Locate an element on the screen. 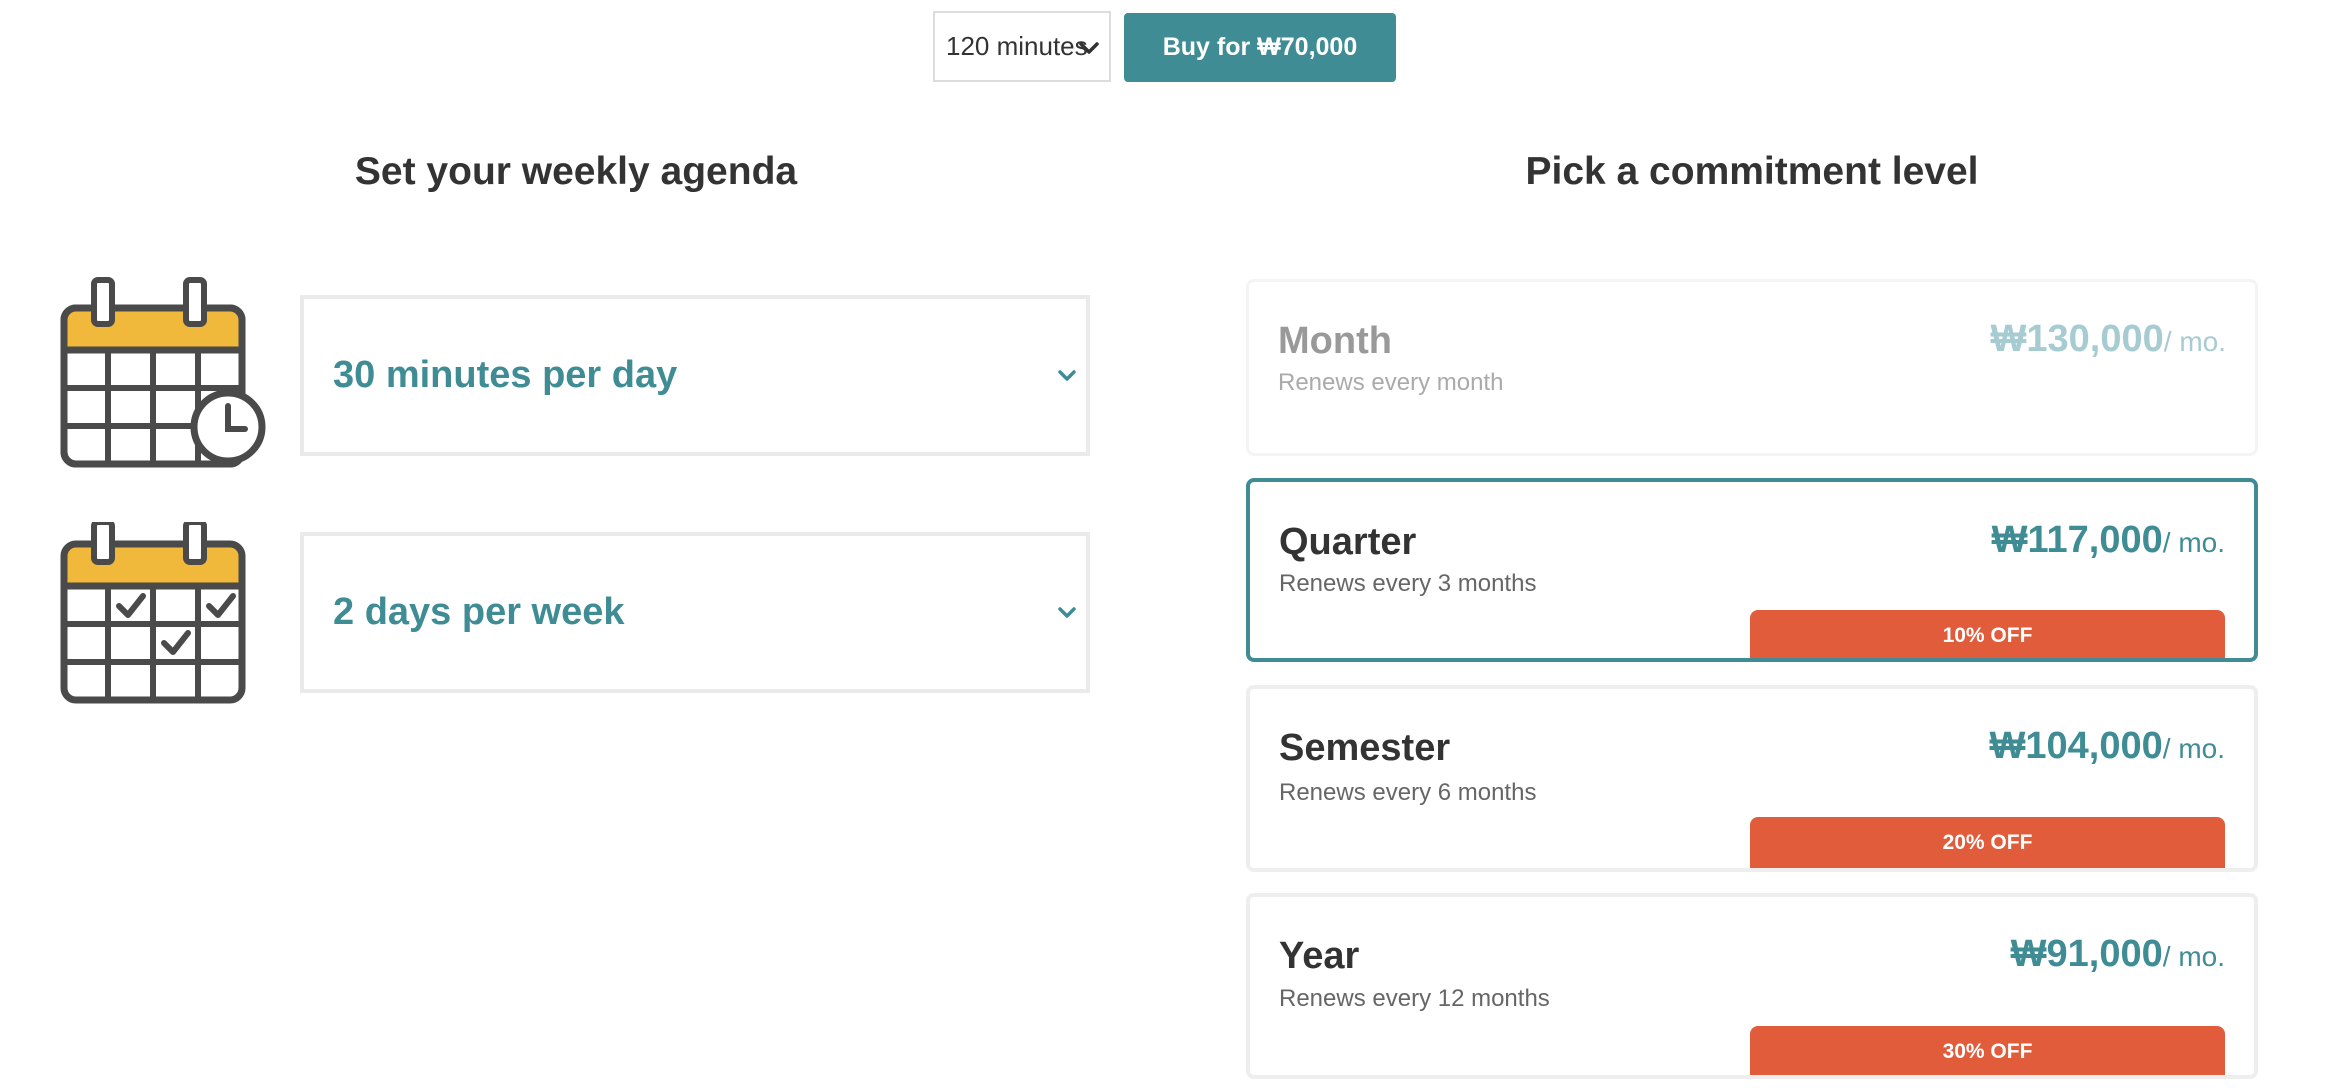  plan-price-value: ₩104,000 is located at coordinates (2076, 746).